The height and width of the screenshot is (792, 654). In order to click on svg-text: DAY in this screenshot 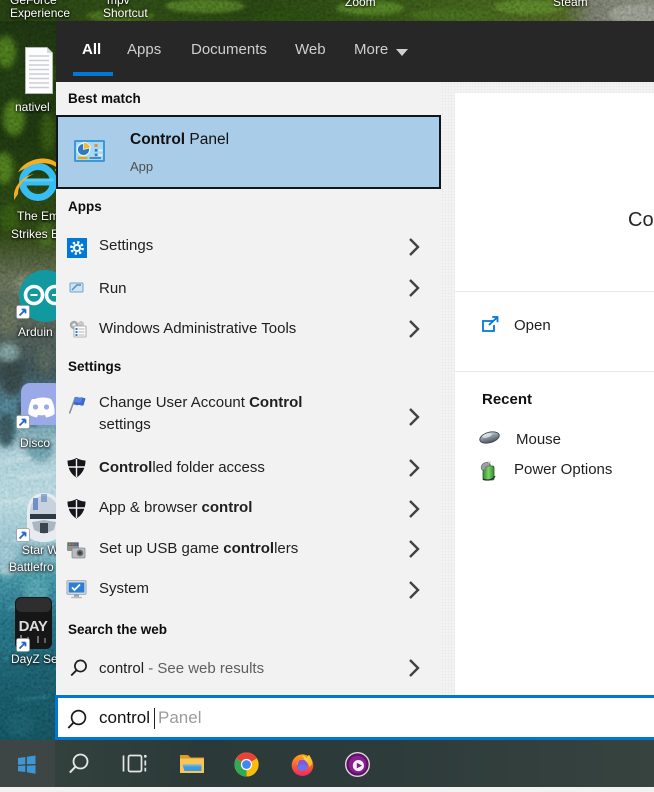, I will do `click(33, 626)`.